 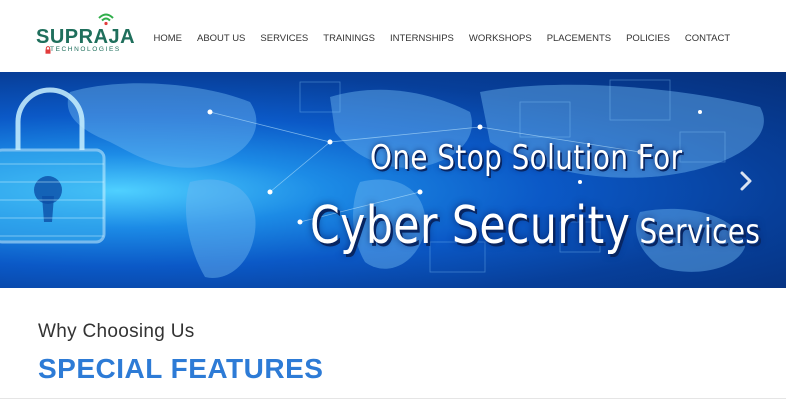 I want to click on brand-logo: SUPRAJA TECHNOLOGIES, so click(x=85, y=35).